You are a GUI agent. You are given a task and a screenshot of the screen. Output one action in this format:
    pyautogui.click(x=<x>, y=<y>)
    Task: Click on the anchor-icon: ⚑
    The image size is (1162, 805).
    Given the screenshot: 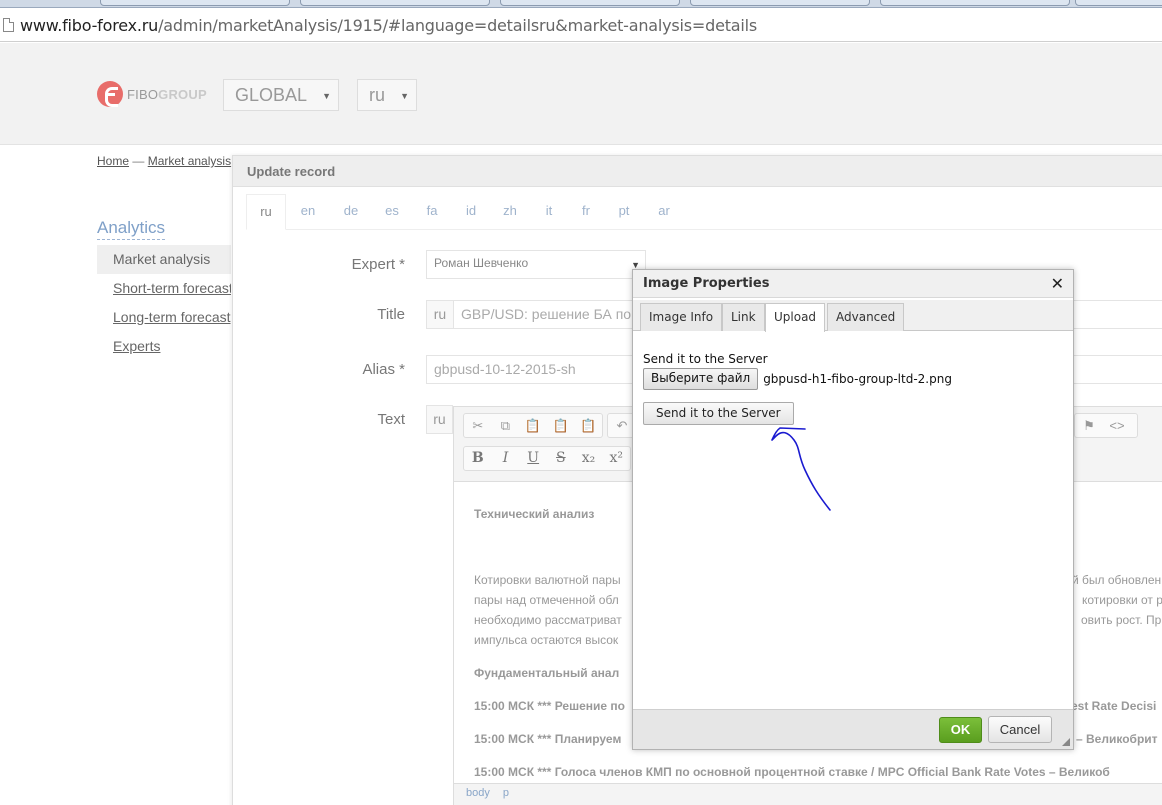 What is the action you would take?
    pyautogui.click(x=1089, y=425)
    